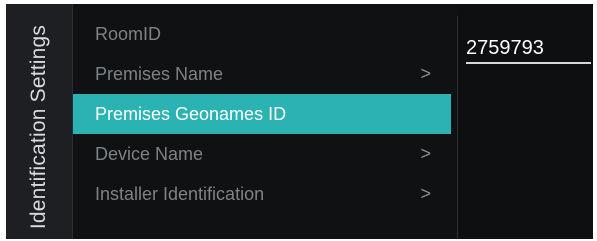  I want to click on menu-item-label: Device Name, so click(149, 153).